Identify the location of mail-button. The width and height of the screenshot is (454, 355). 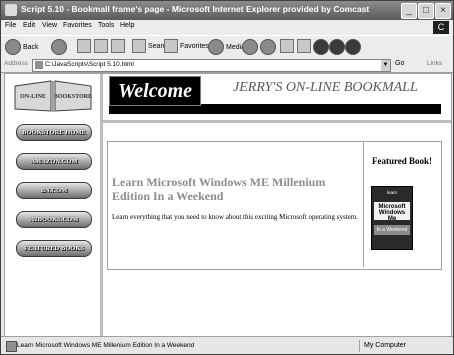
(268, 47).